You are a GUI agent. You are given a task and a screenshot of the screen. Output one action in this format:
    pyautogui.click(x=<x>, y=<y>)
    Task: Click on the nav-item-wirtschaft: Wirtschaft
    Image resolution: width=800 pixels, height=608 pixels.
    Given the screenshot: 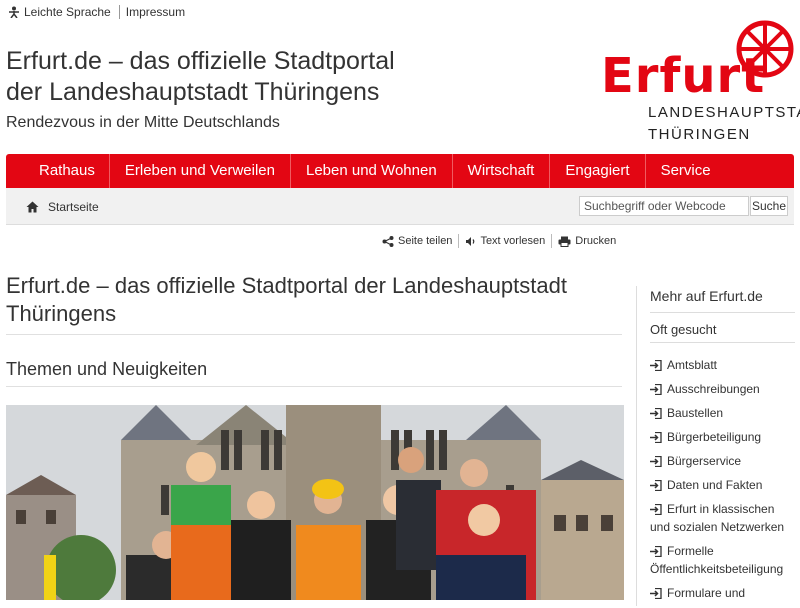 What is the action you would take?
    pyautogui.click(x=502, y=171)
    